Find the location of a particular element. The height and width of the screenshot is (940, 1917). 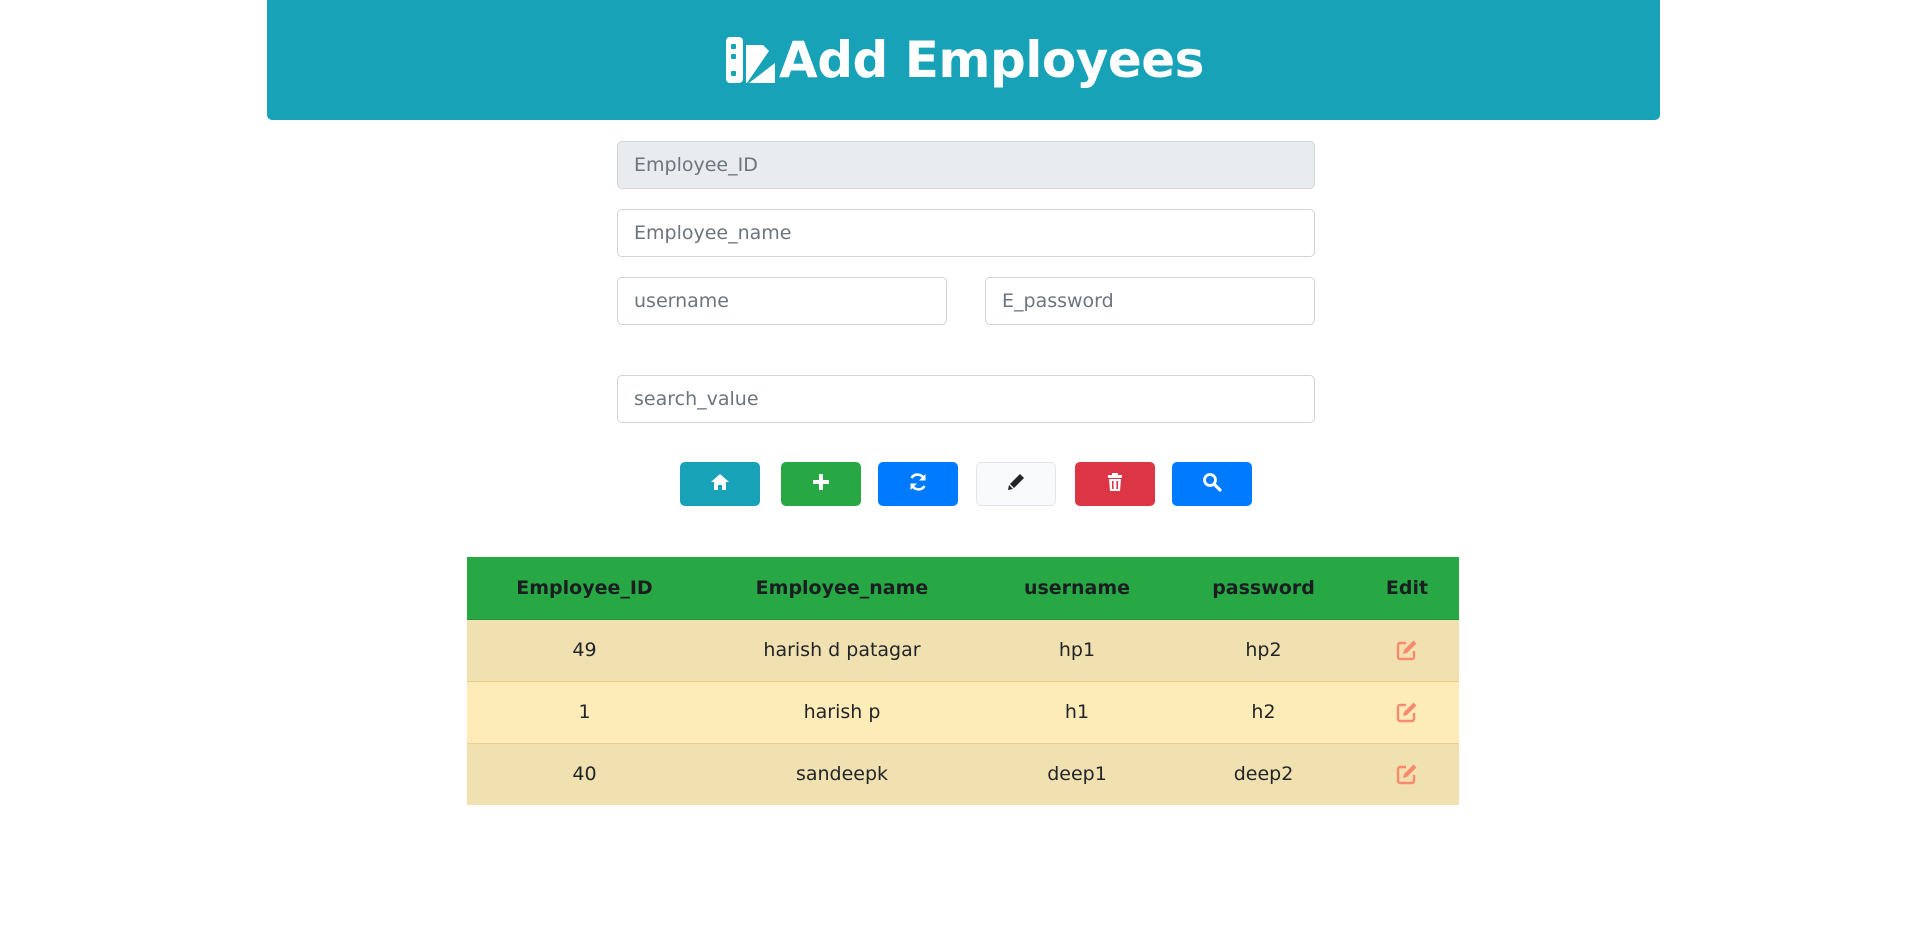

home-icon is located at coordinates (720, 484).